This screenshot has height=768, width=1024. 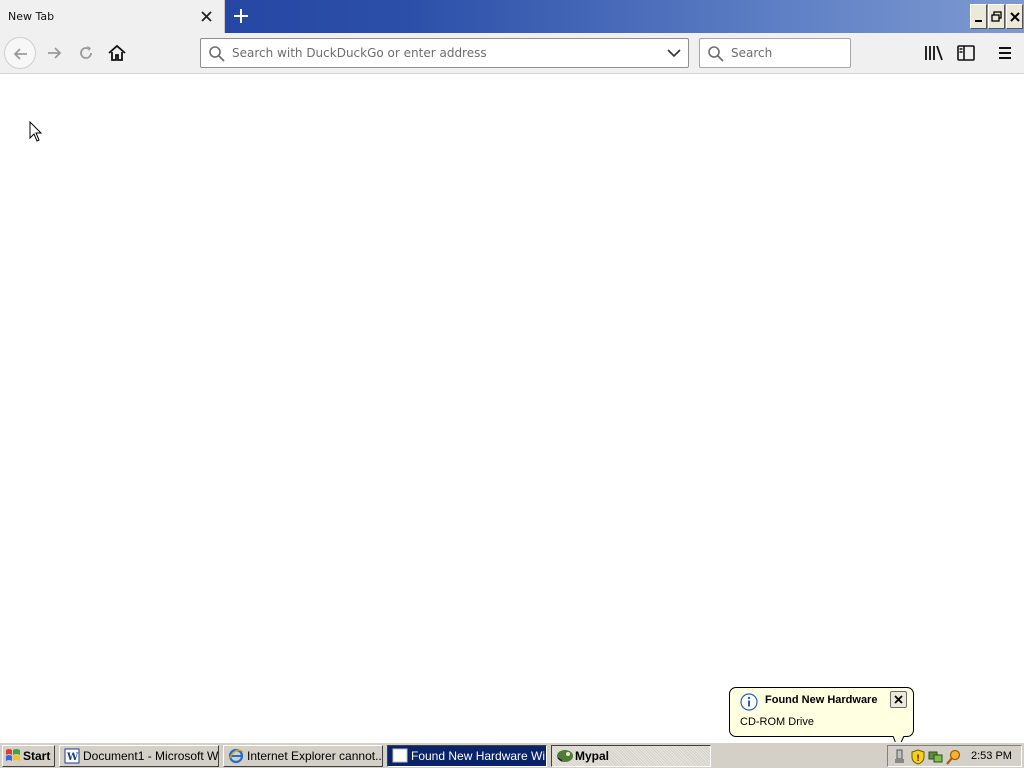 I want to click on taskbar-item-mypal: Mypal, so click(x=631, y=756).